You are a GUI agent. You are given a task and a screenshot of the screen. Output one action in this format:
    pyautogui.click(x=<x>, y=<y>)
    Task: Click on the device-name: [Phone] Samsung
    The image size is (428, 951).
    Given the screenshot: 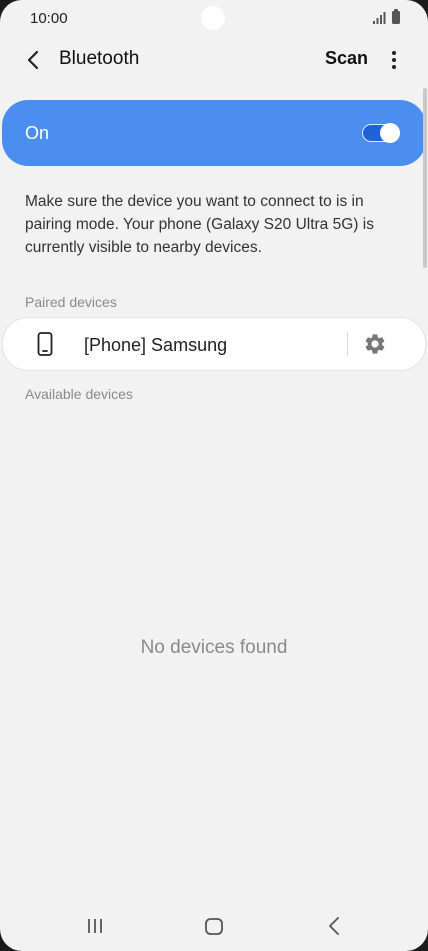 What is the action you would take?
    pyautogui.click(x=156, y=345)
    